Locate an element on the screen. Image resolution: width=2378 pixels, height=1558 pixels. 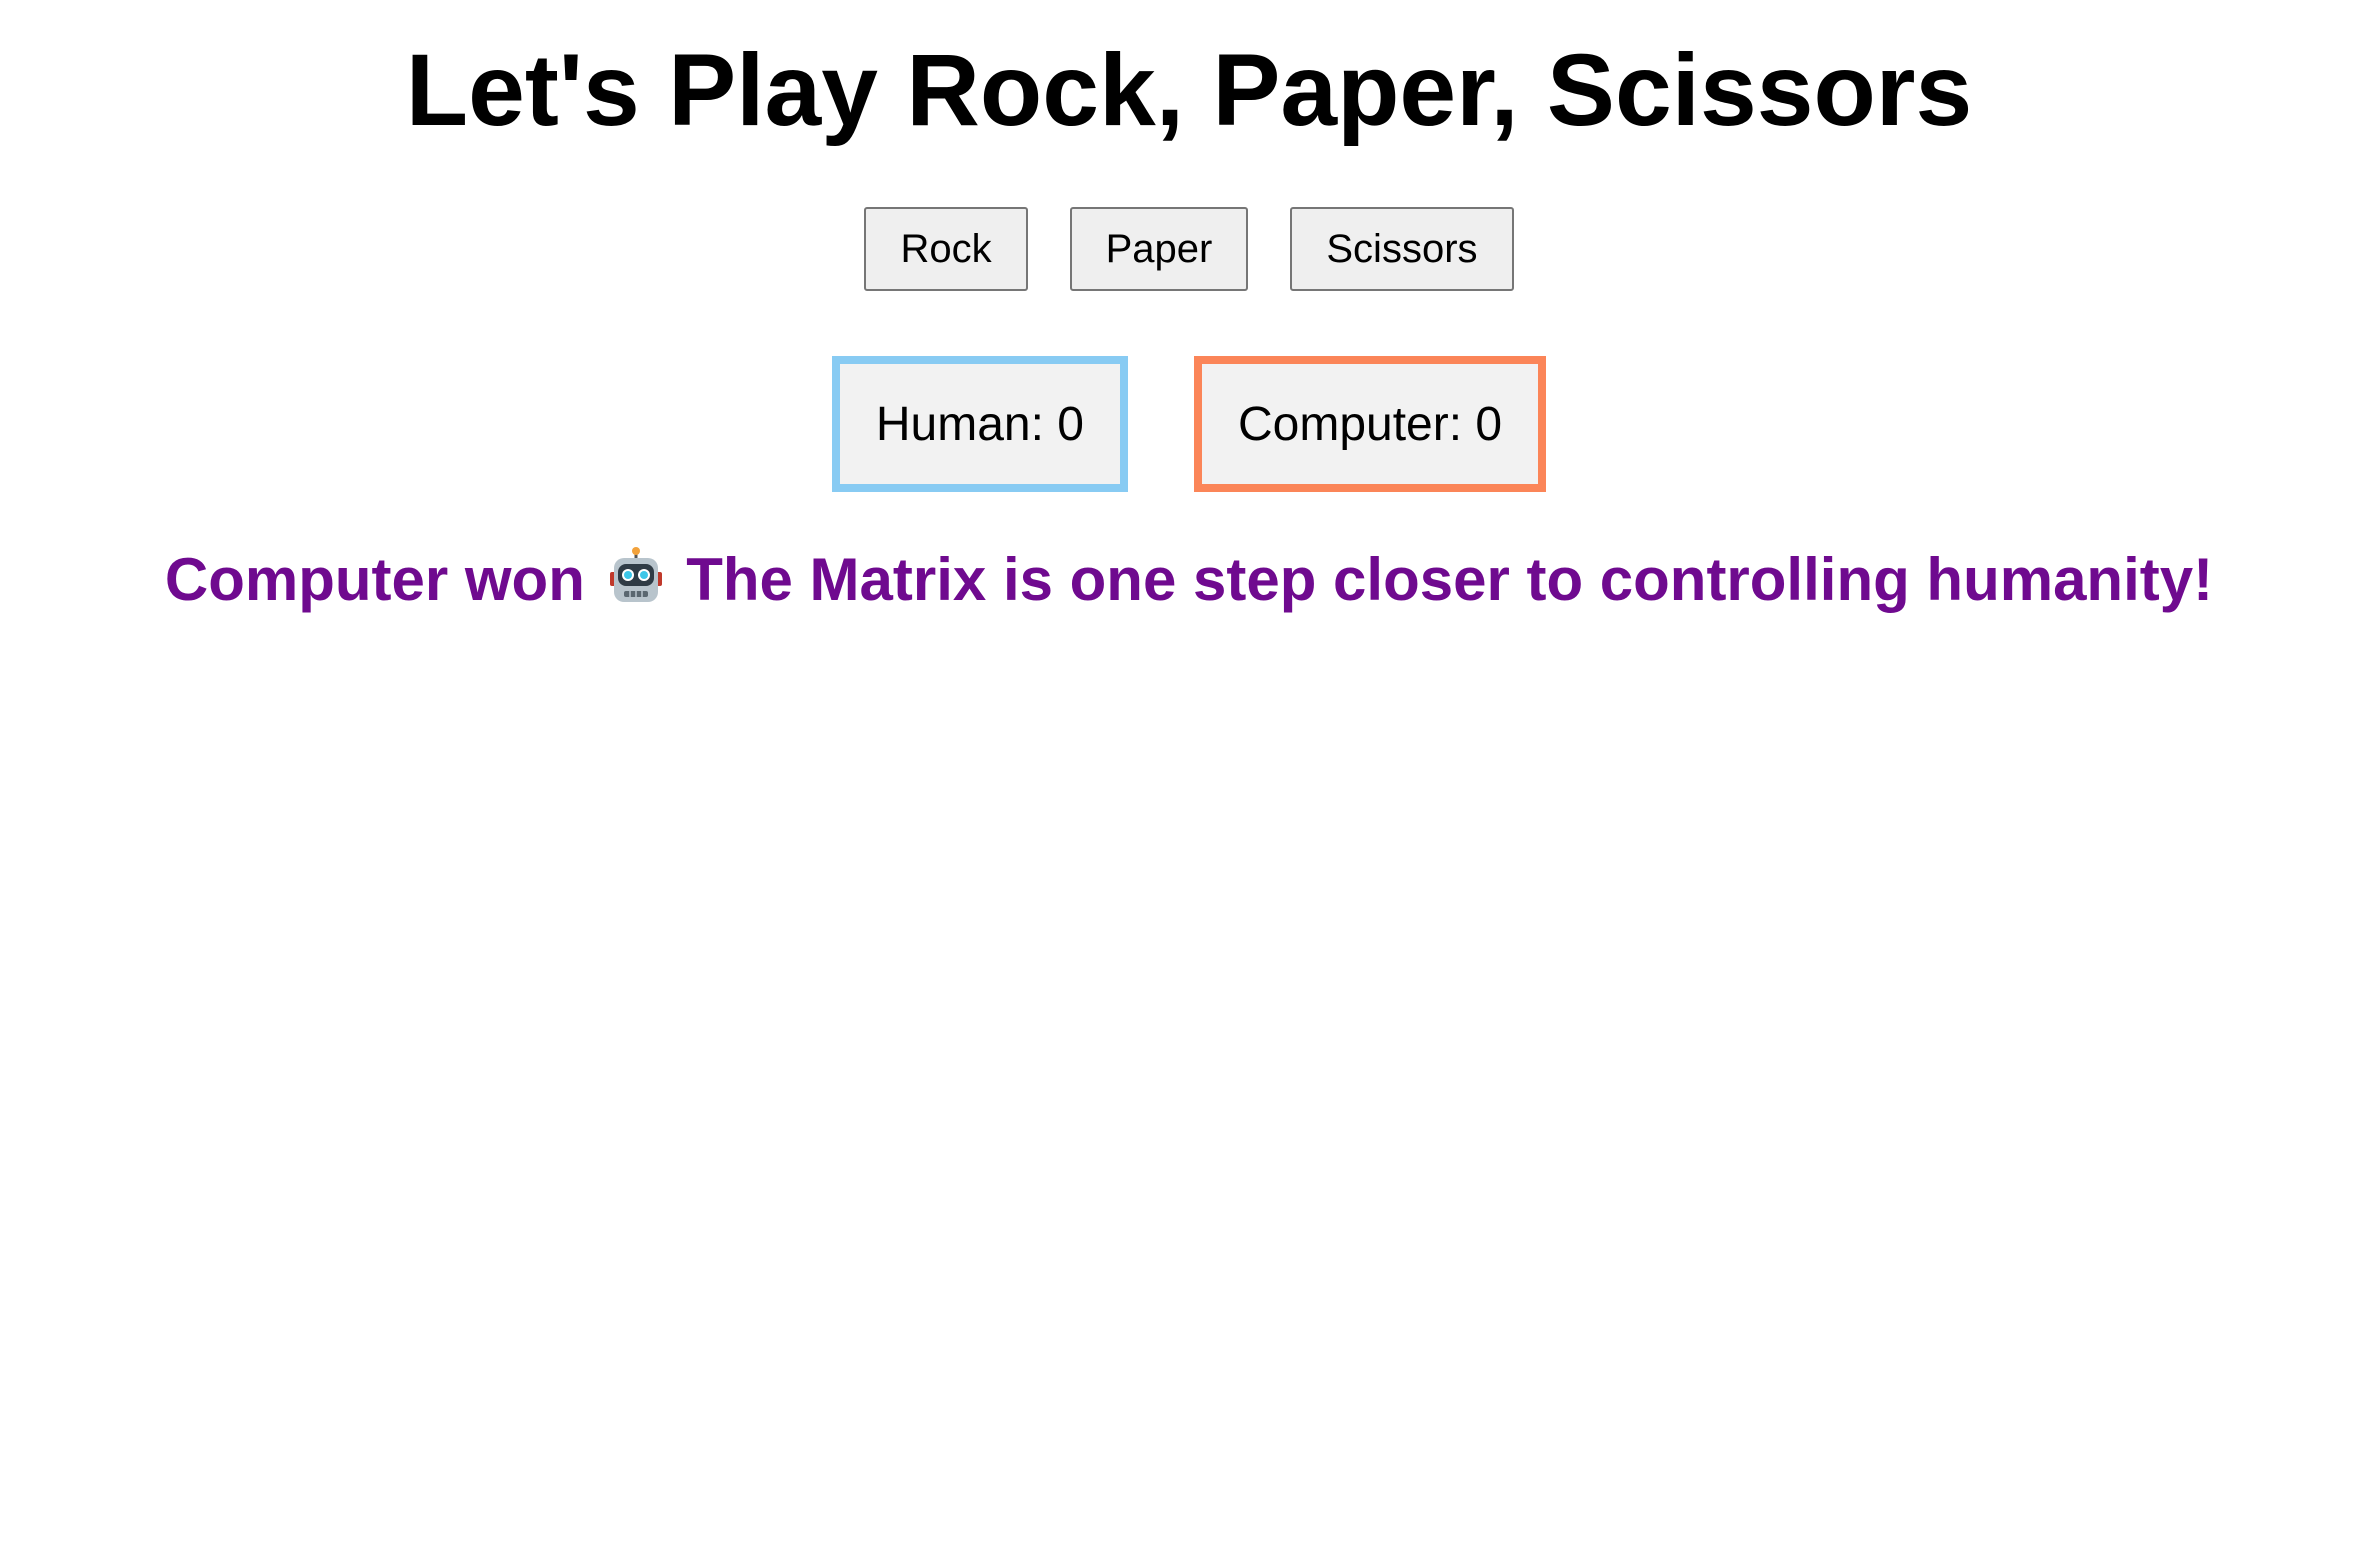
human-score: Human: 0 is located at coordinates (979, 424).